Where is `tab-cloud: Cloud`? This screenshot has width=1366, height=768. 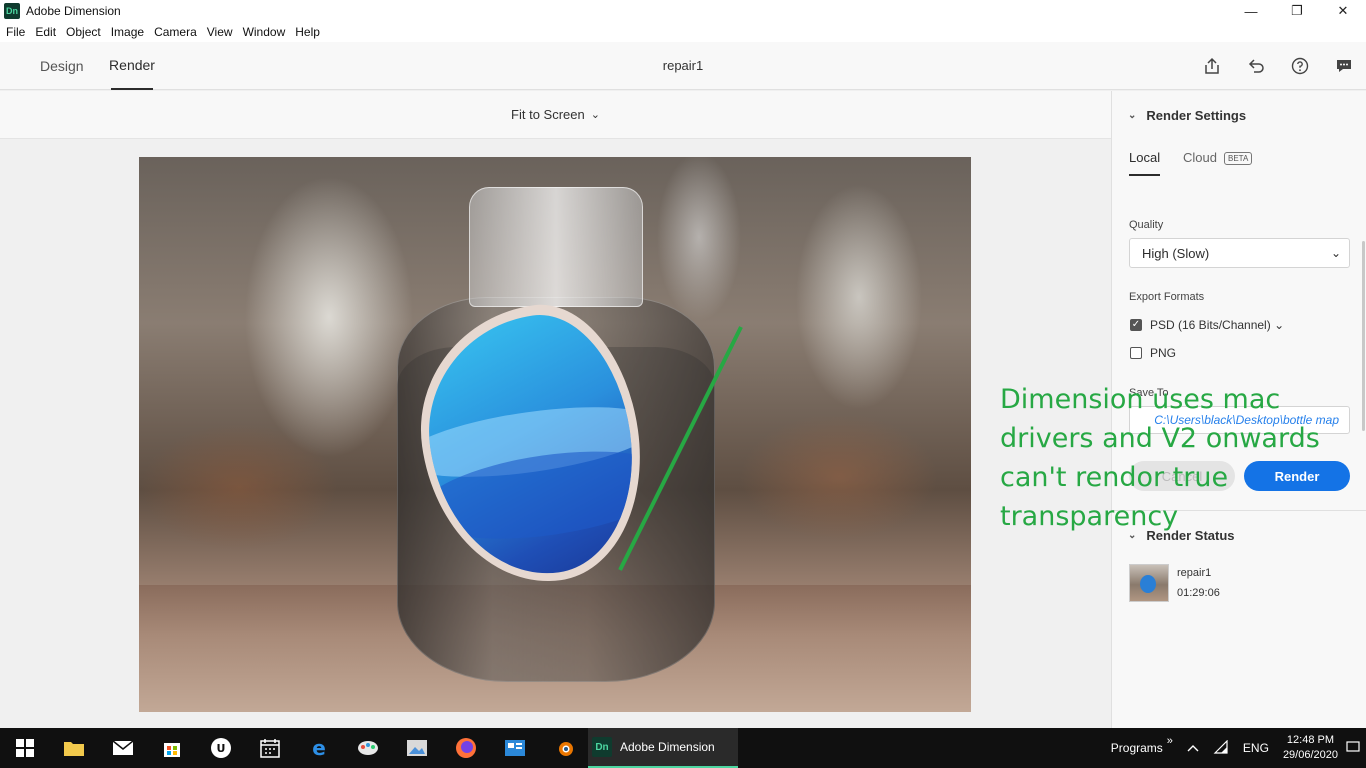 tab-cloud: Cloud is located at coordinates (1200, 163).